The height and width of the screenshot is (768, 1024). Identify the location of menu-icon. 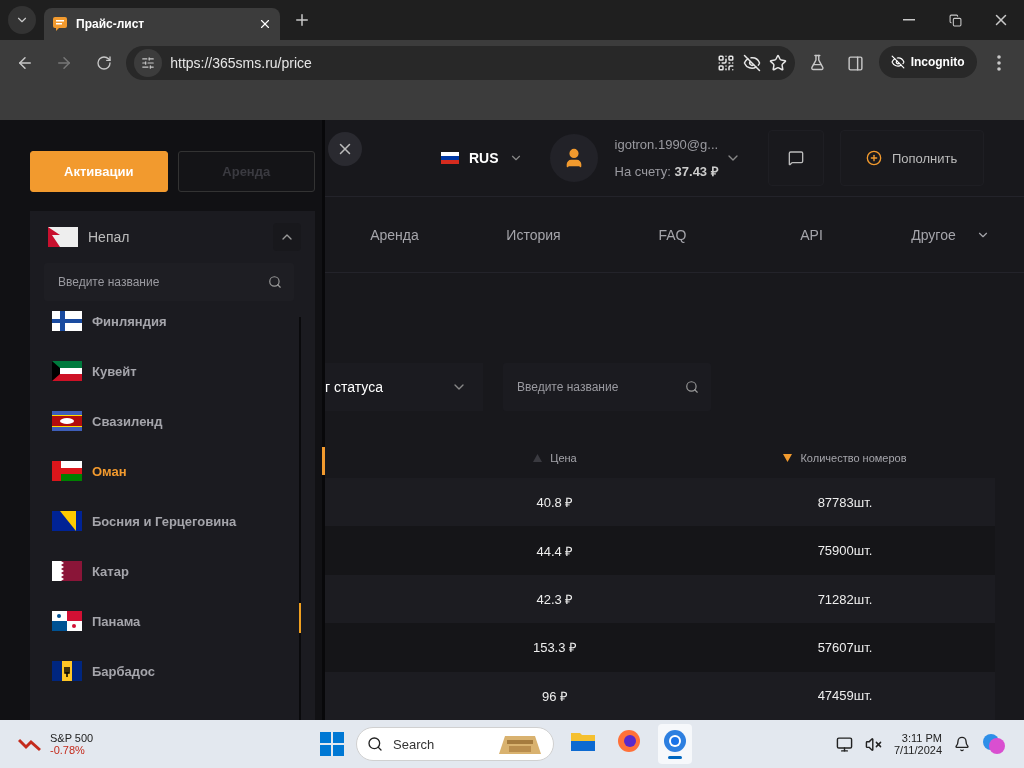
(999, 63).